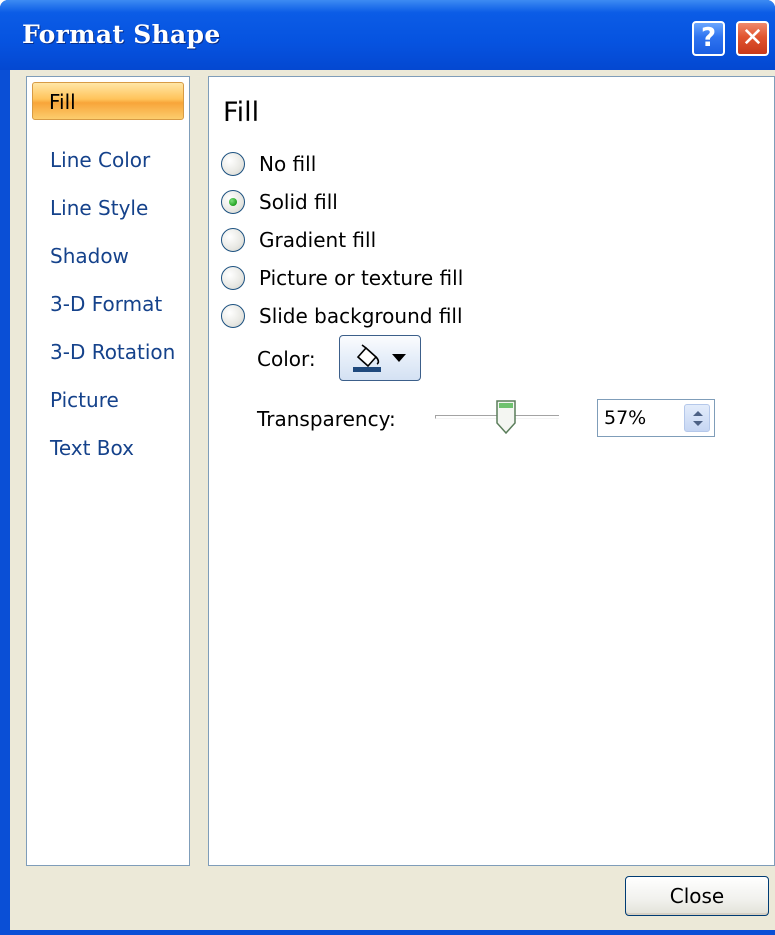  I want to click on window-bottom-border, so click(387, 932).